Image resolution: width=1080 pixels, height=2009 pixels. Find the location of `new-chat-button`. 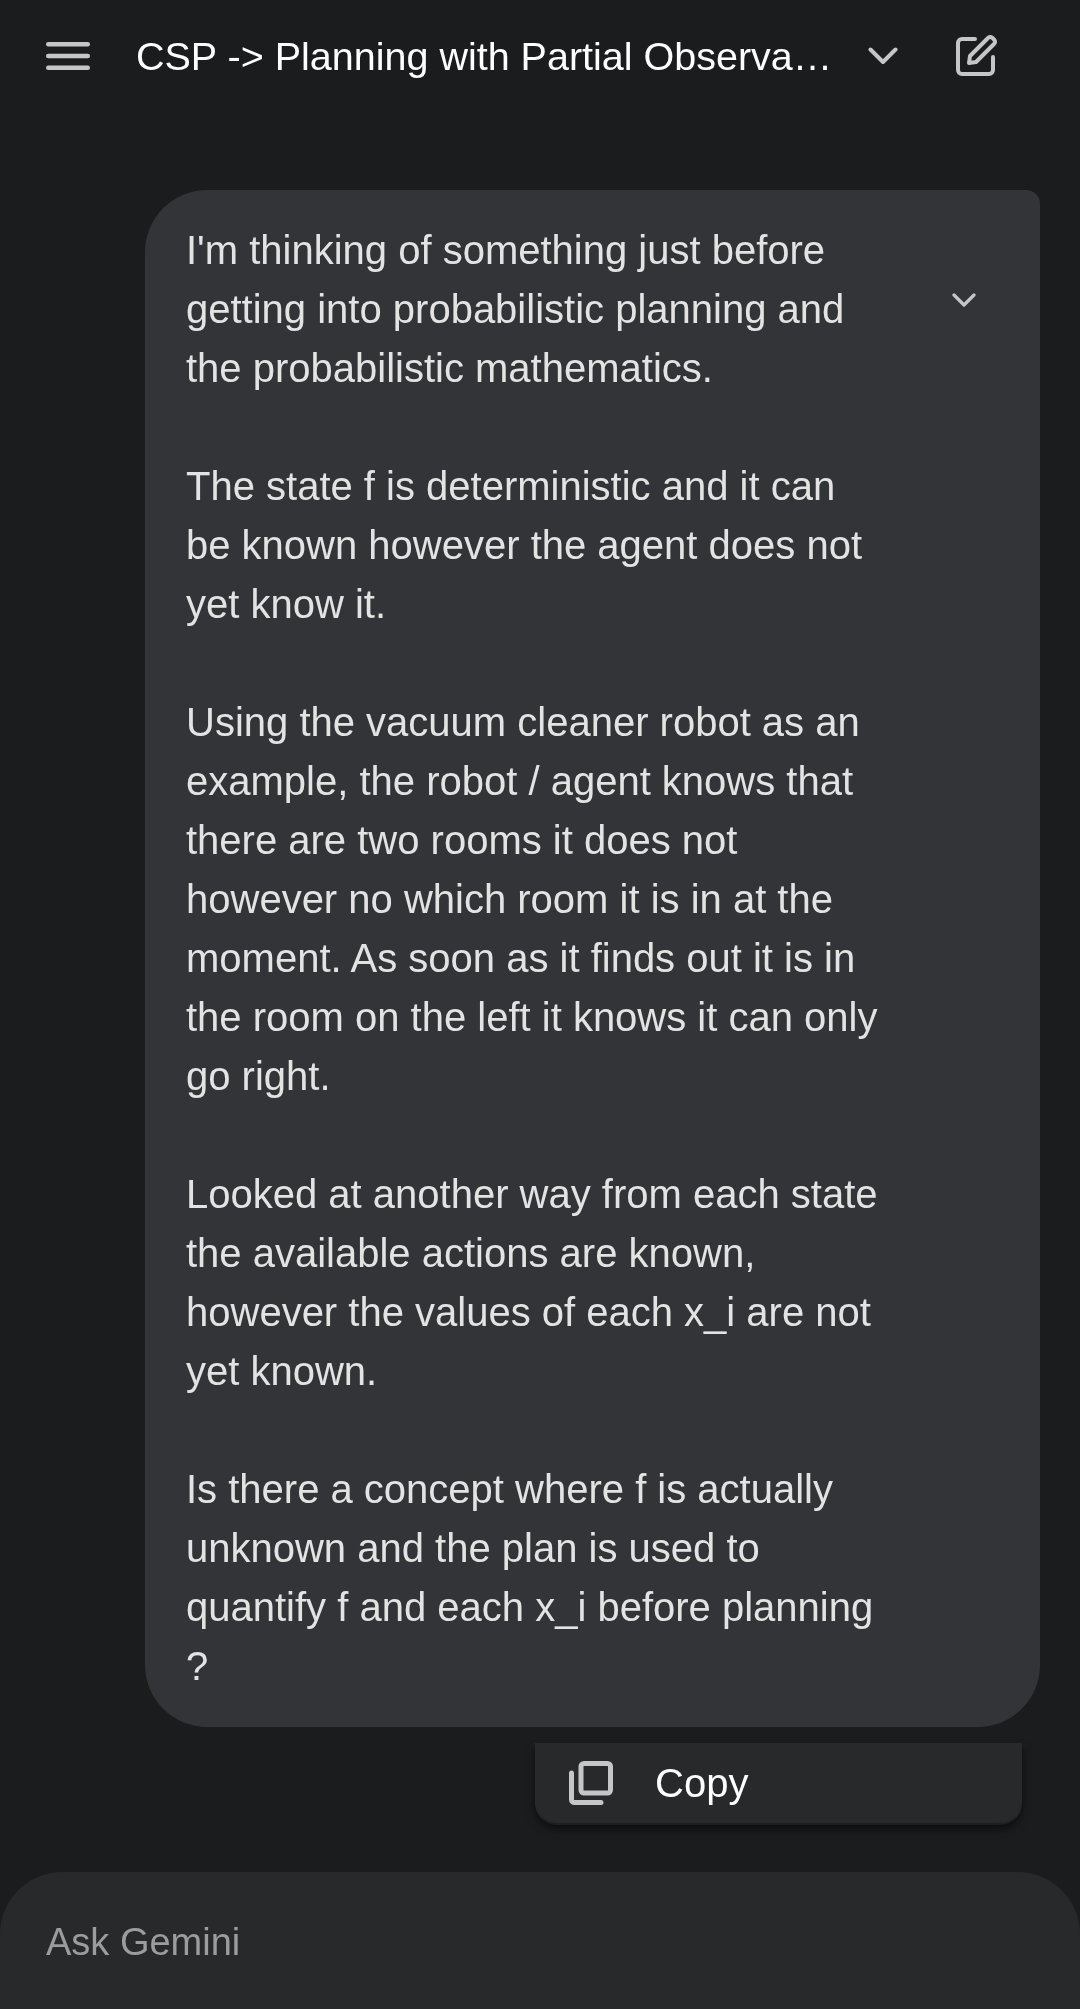

new-chat-button is located at coordinates (976, 56).